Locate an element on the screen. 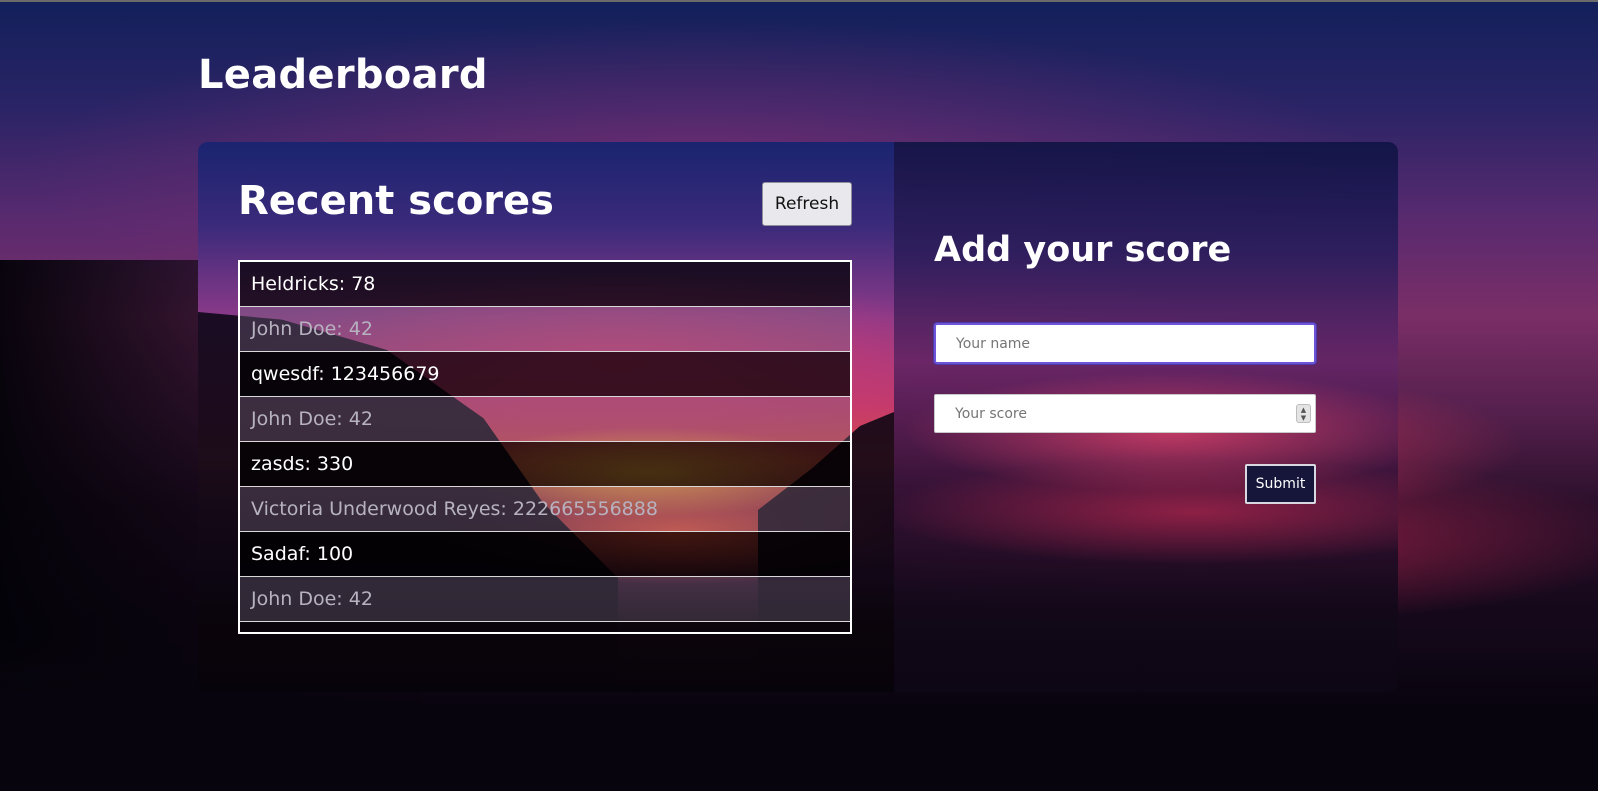  refresh-button: Refresh is located at coordinates (807, 204).